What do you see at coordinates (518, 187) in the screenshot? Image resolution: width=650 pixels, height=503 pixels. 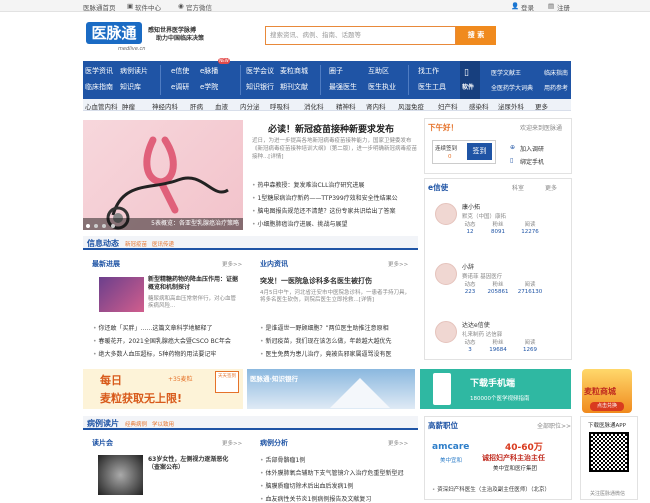 I see `exin-filter: 科室` at bounding box center [518, 187].